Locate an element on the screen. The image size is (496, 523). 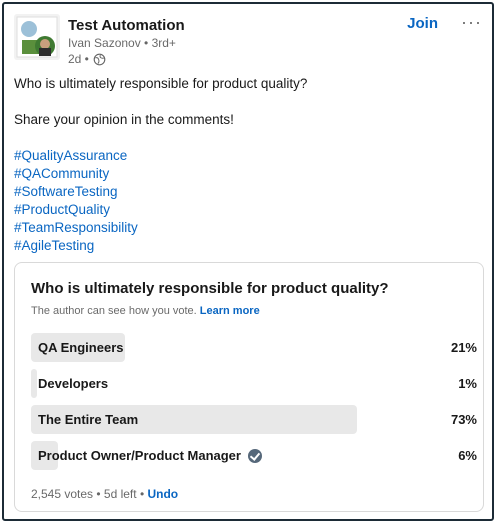
globe-icon is located at coordinates (99, 59).